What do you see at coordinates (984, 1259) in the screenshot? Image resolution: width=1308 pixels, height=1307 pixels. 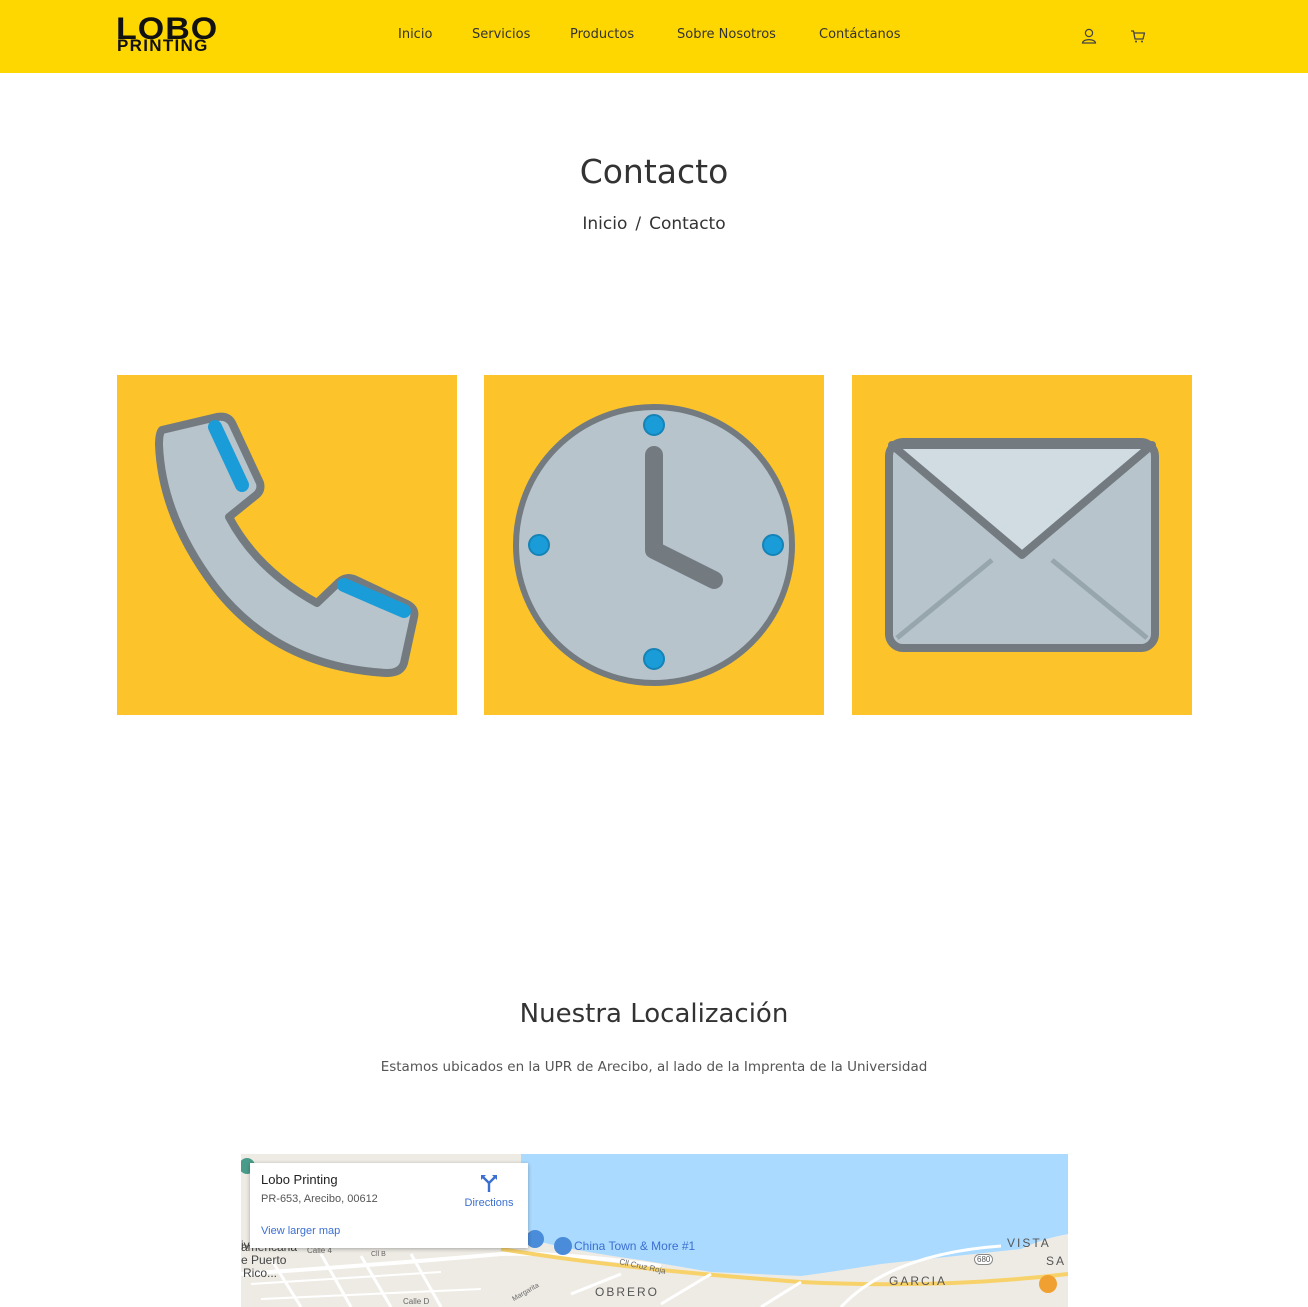 I see `map-label-route-680: 680` at bounding box center [984, 1259].